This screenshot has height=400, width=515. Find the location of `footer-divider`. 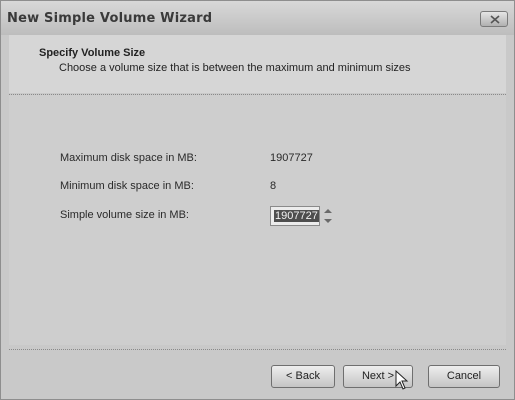

footer-divider is located at coordinates (257, 349).